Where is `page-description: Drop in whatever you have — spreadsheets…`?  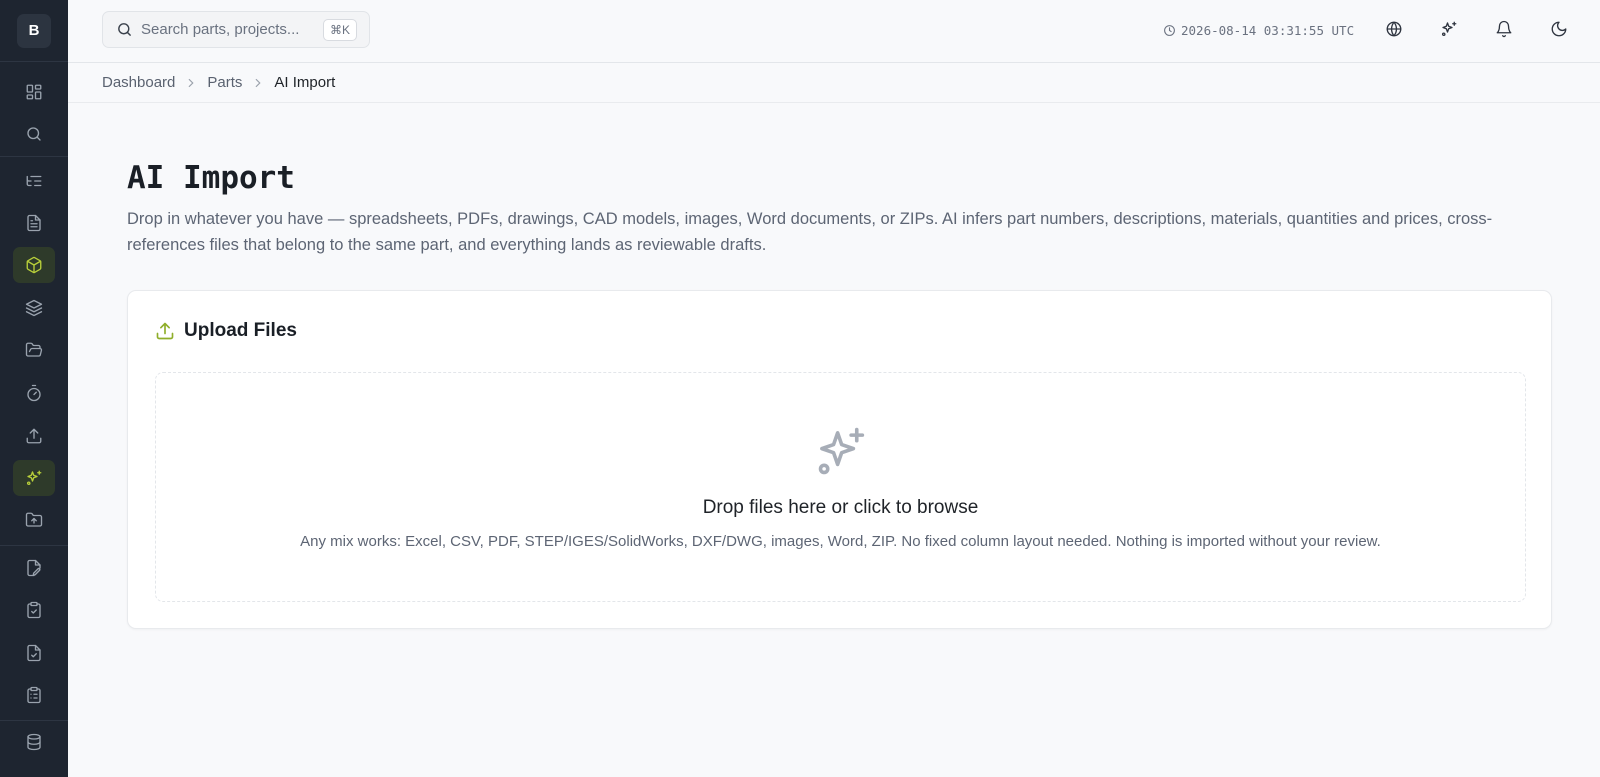 page-description: Drop in whatever you have — spreadsheets… is located at coordinates (810, 232).